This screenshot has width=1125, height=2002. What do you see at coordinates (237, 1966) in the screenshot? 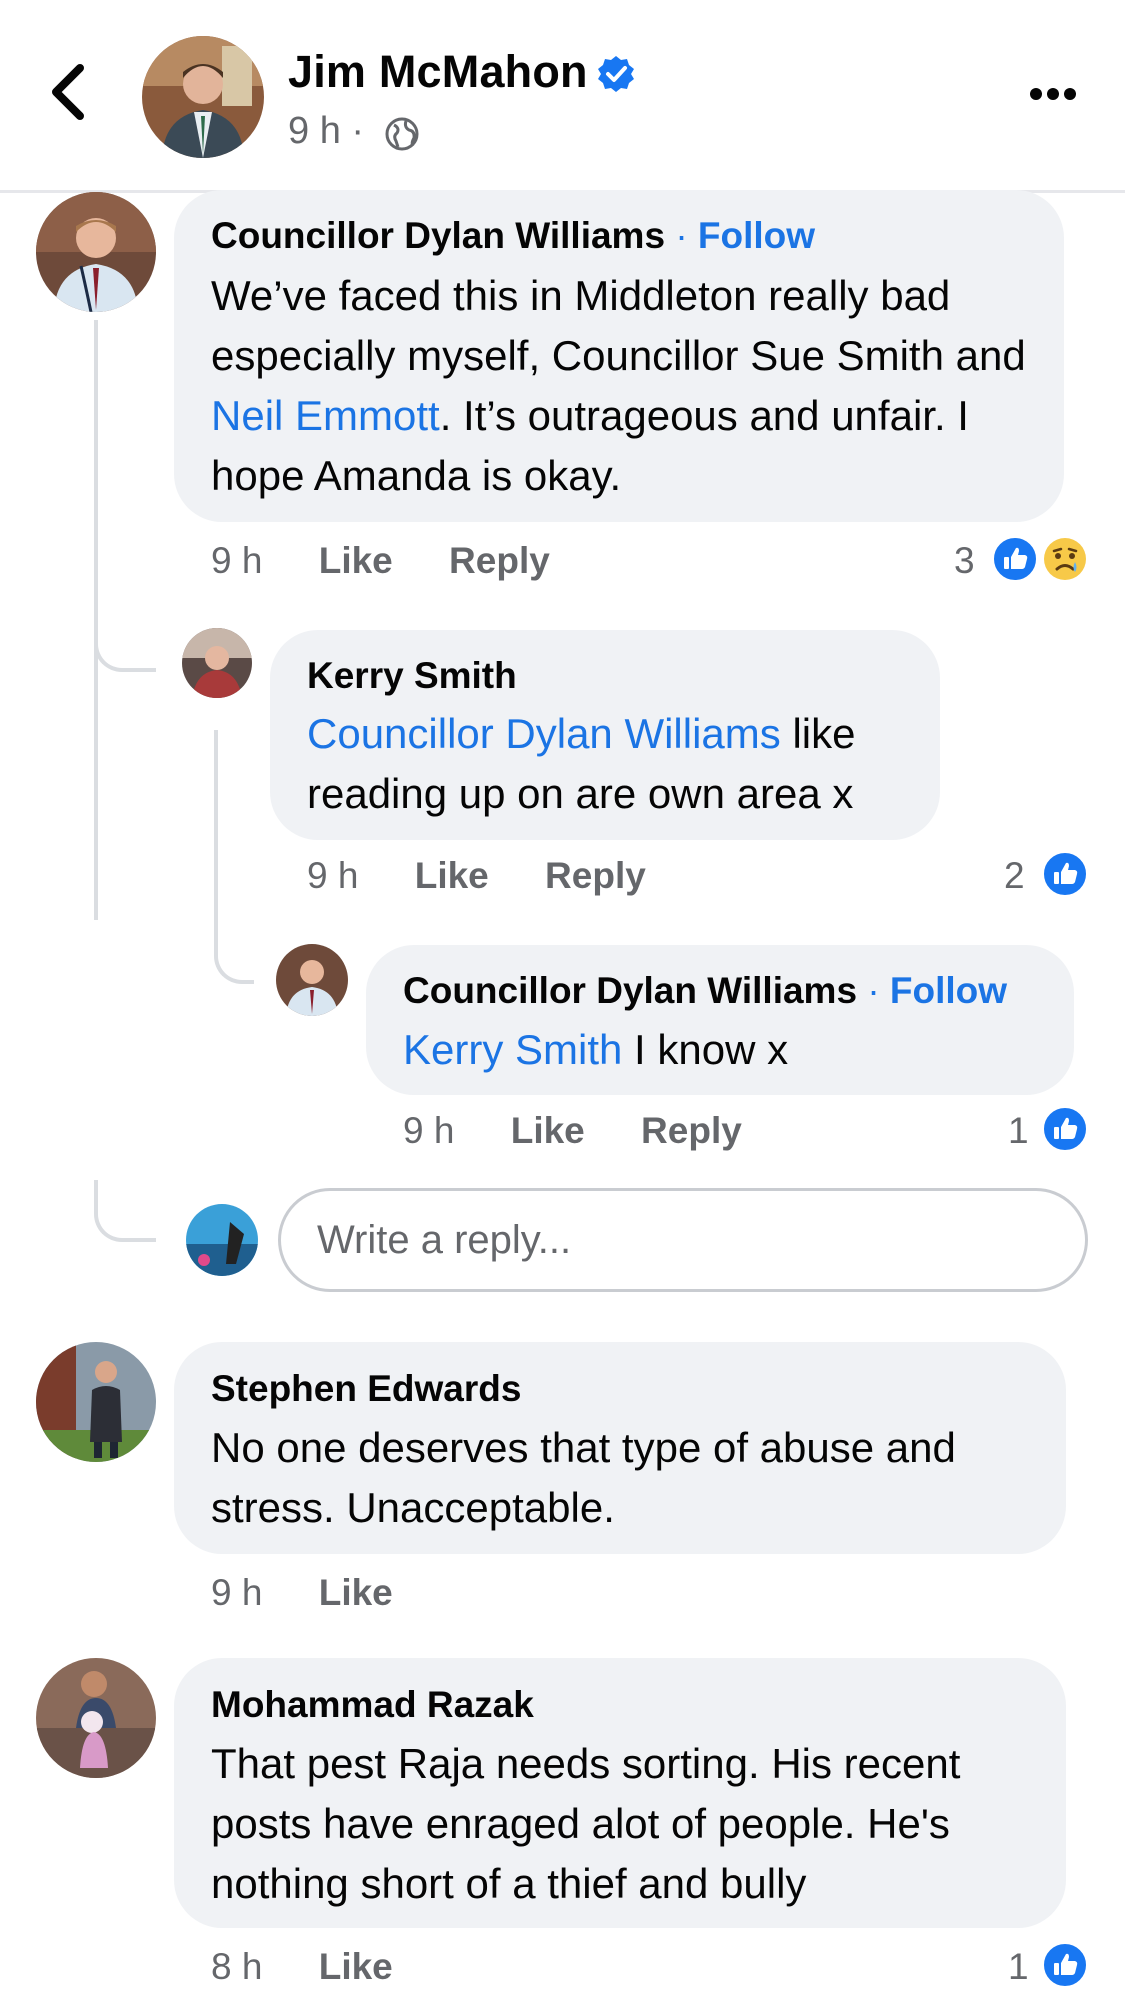
I see `comment-timestamp: 8 h` at bounding box center [237, 1966].